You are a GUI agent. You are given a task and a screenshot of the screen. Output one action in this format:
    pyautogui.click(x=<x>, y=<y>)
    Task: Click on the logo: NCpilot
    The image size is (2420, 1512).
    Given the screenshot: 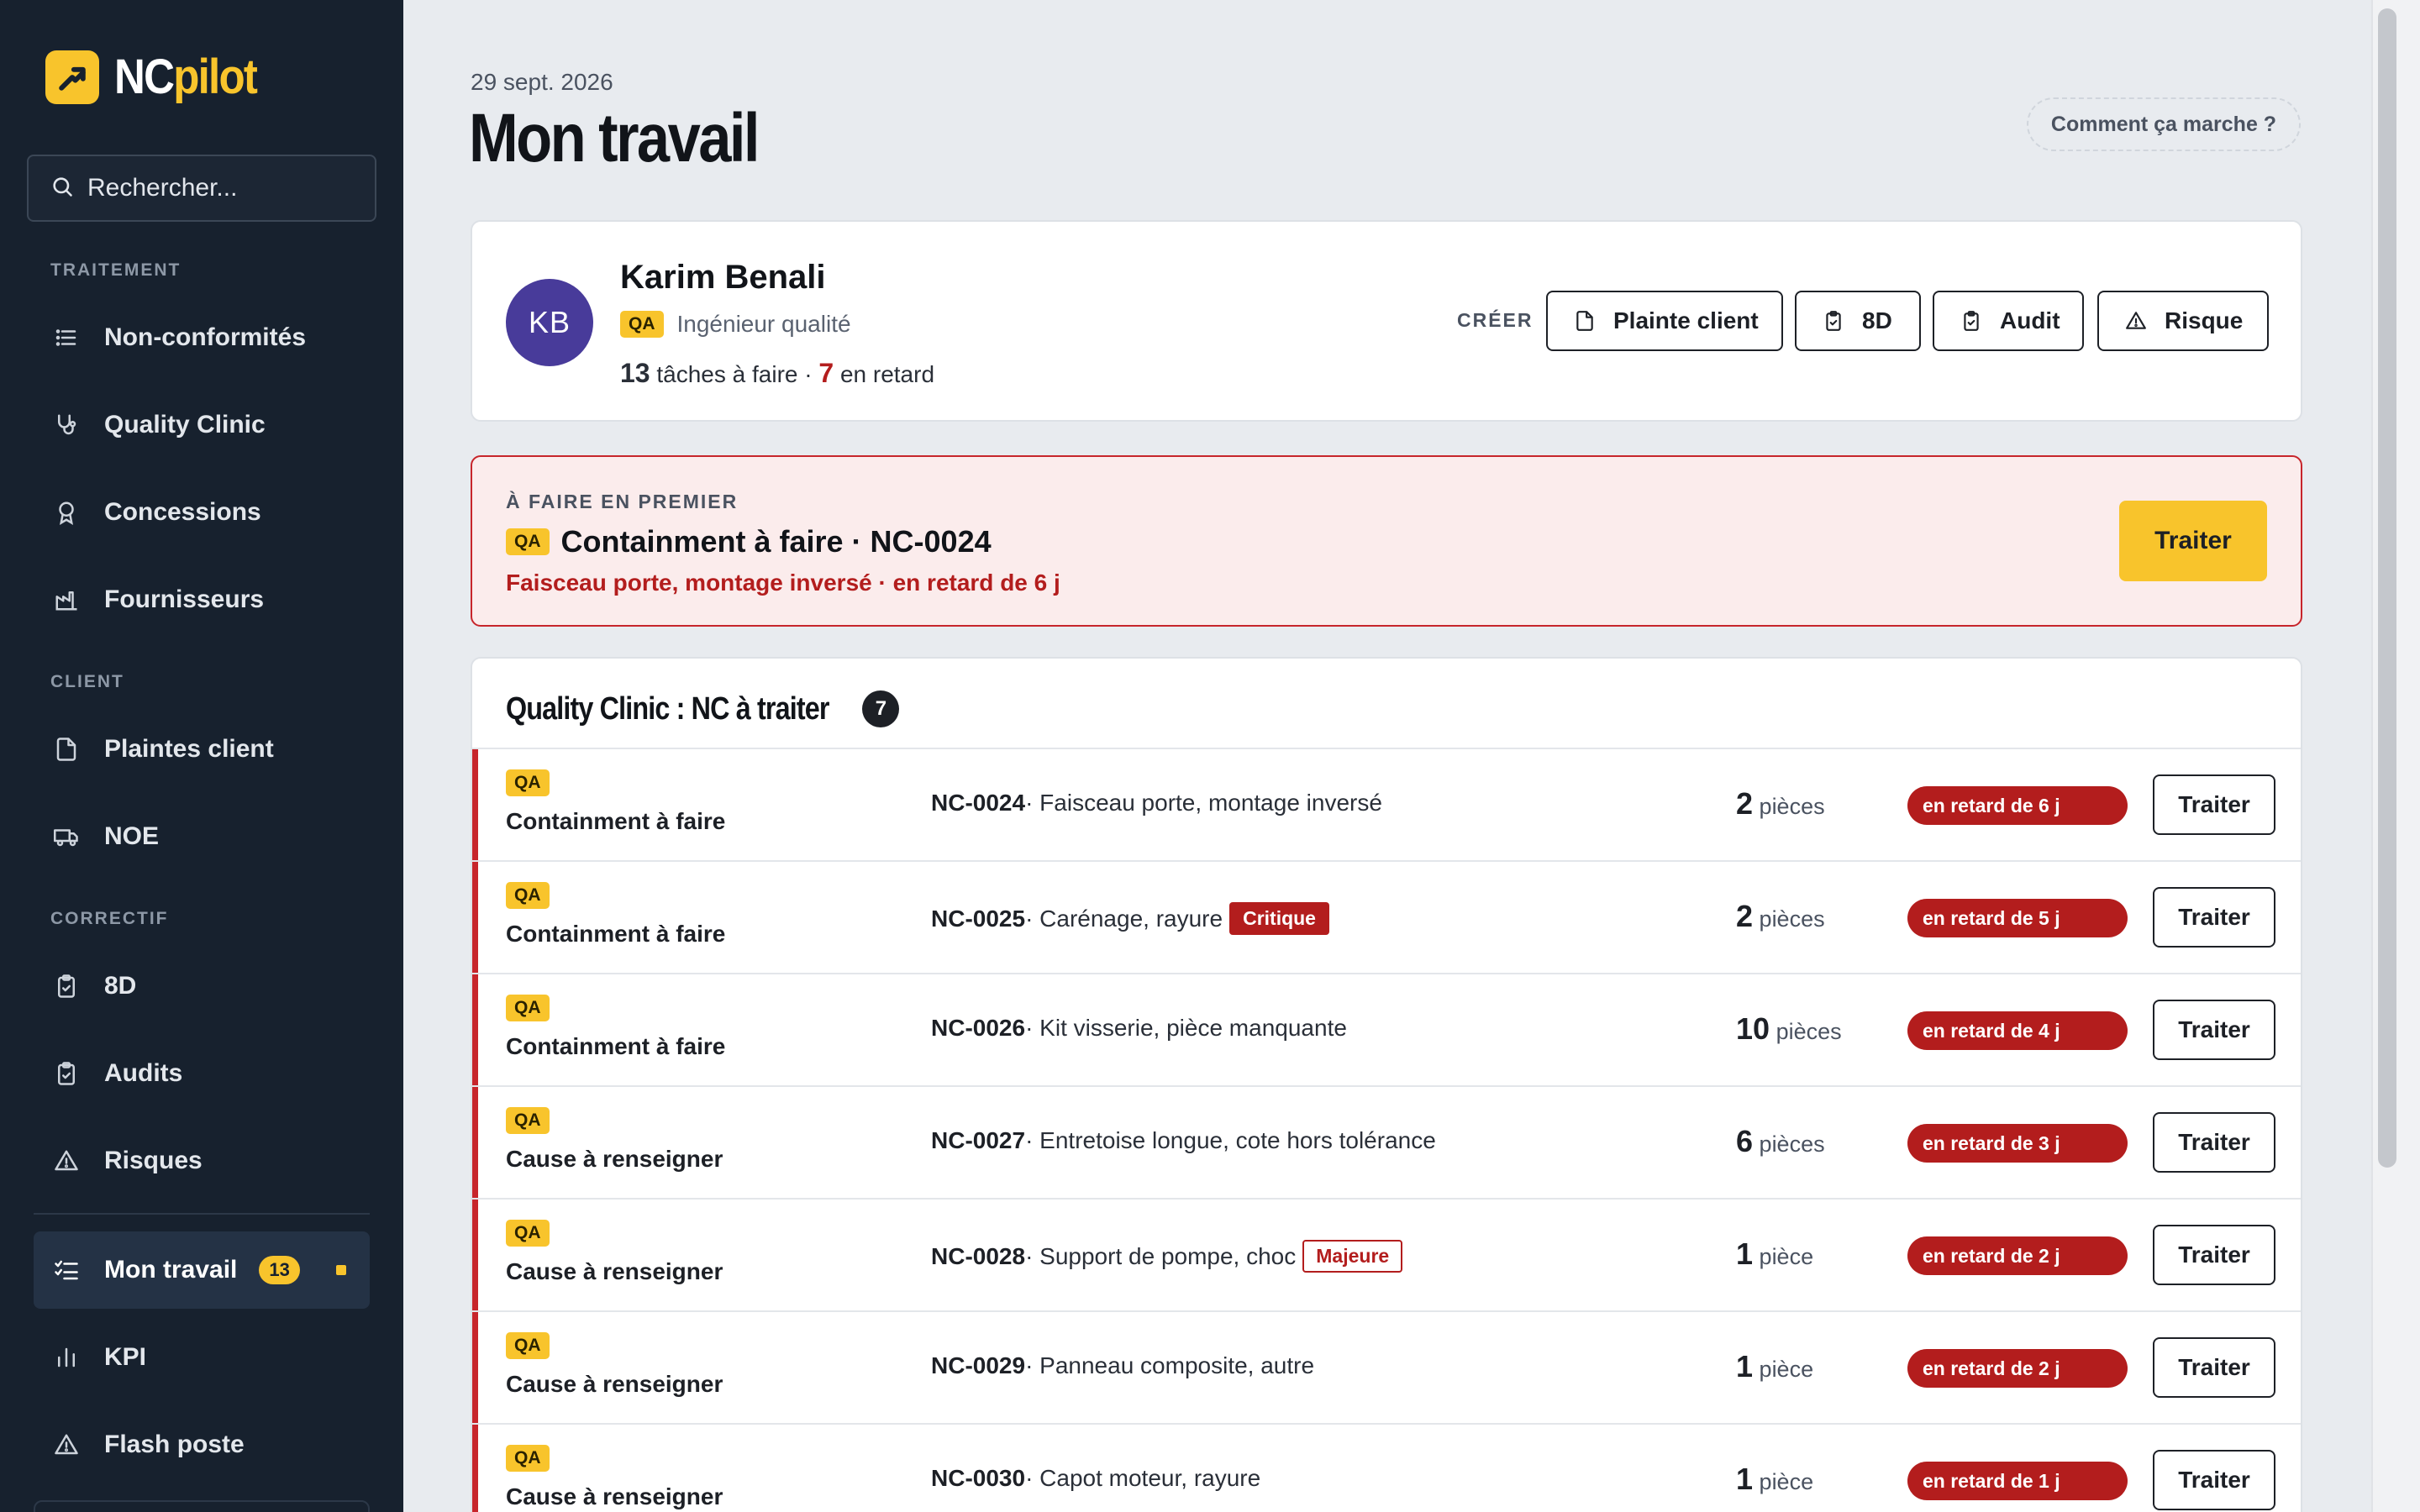 What is the action you would take?
    pyautogui.click(x=161, y=77)
    